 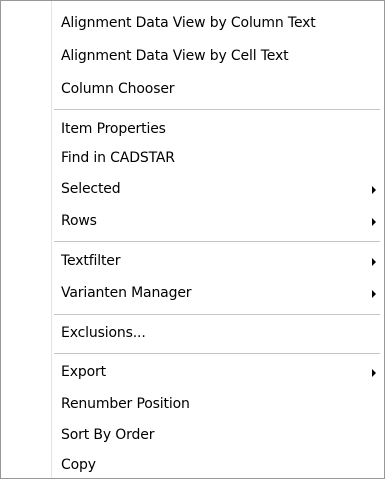 I want to click on menu-item-label: Item Properties, so click(x=113, y=129).